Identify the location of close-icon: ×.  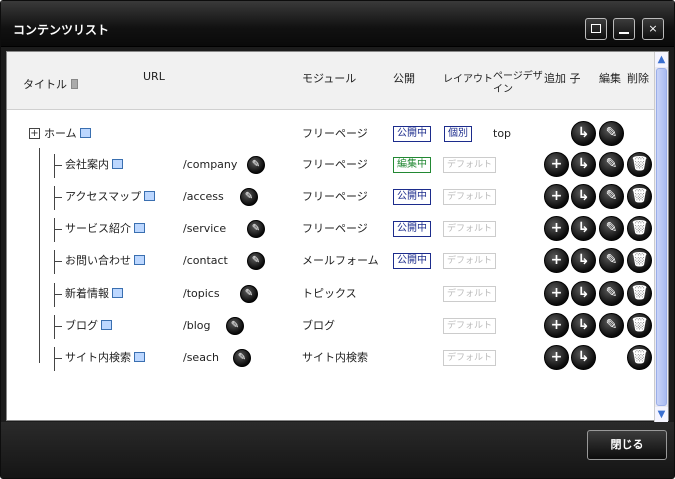
(653, 28).